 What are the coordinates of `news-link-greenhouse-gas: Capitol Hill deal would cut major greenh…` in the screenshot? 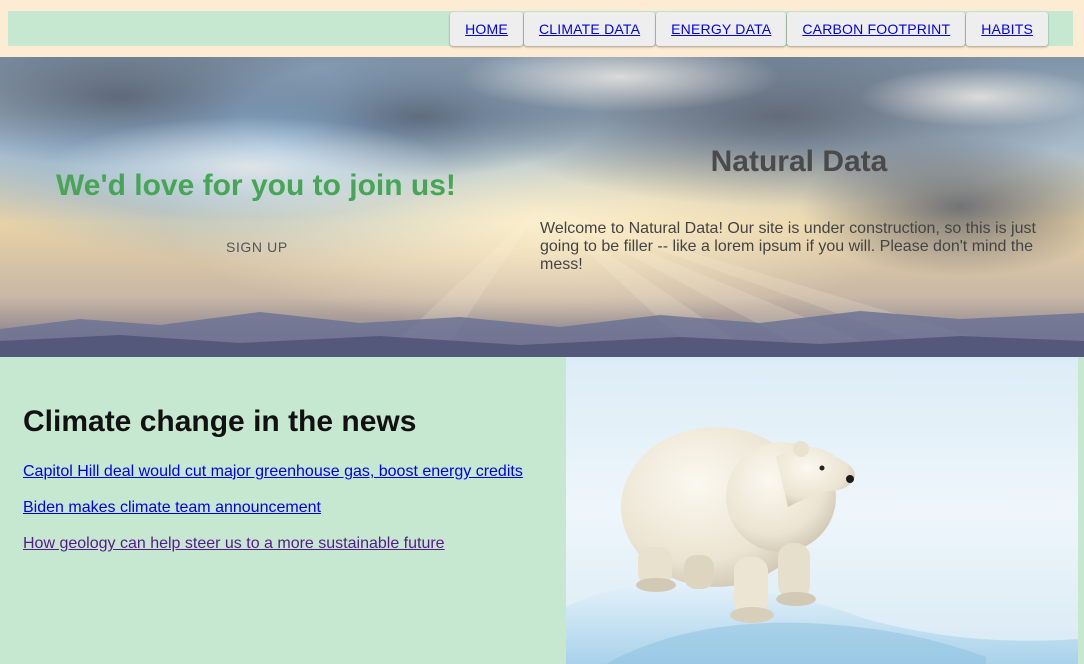 It's located at (273, 472).